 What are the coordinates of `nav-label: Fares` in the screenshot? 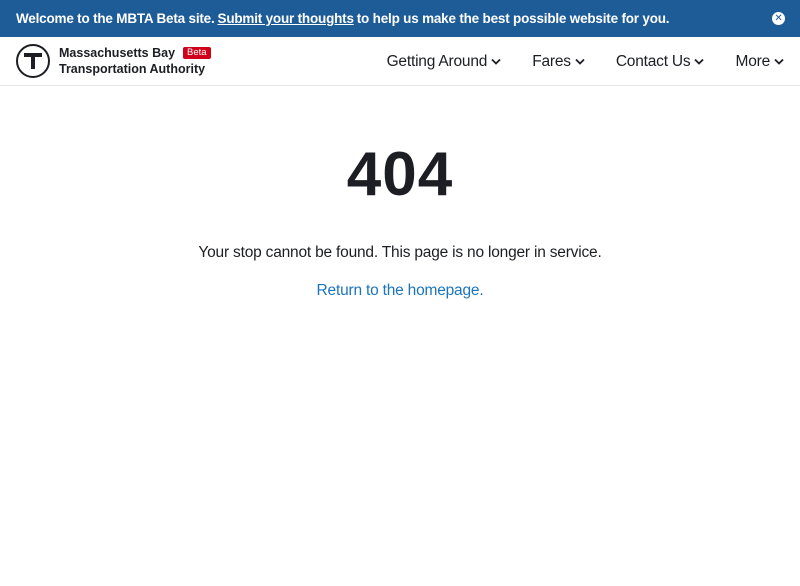 It's located at (551, 61).